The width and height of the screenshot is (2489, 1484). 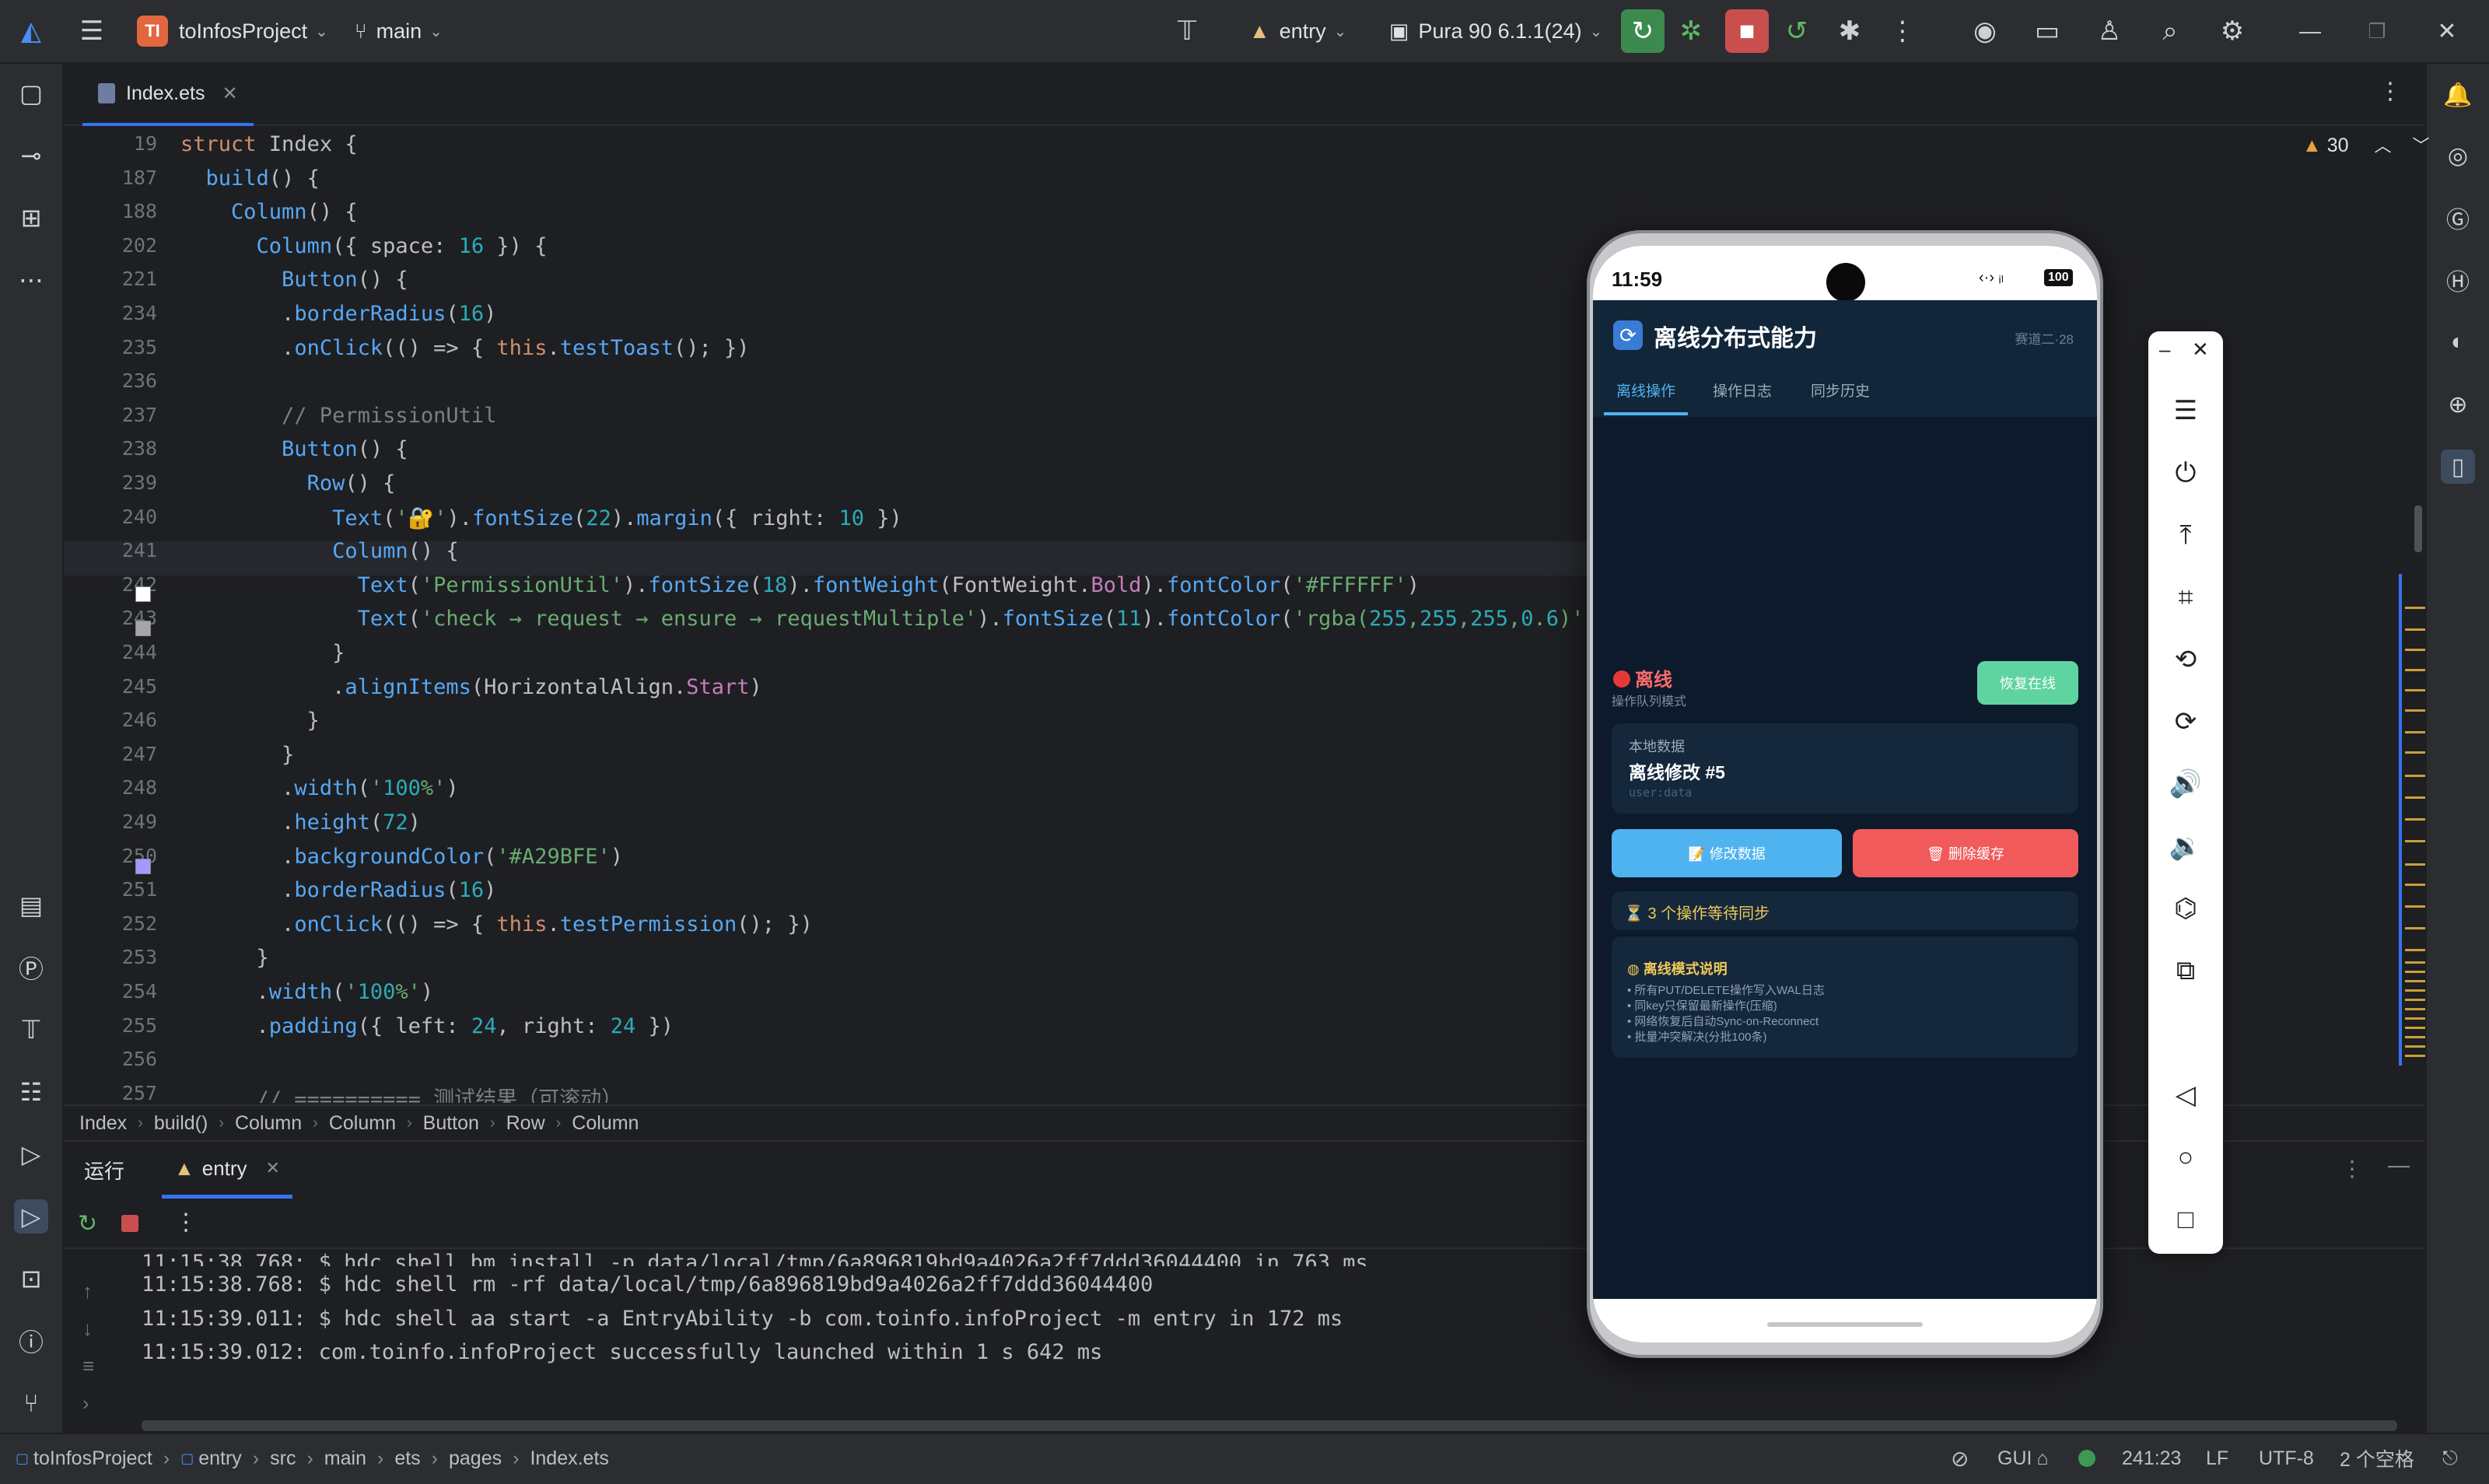 I want to click on editor-scrollbar-thumb, so click(x=2418, y=529).